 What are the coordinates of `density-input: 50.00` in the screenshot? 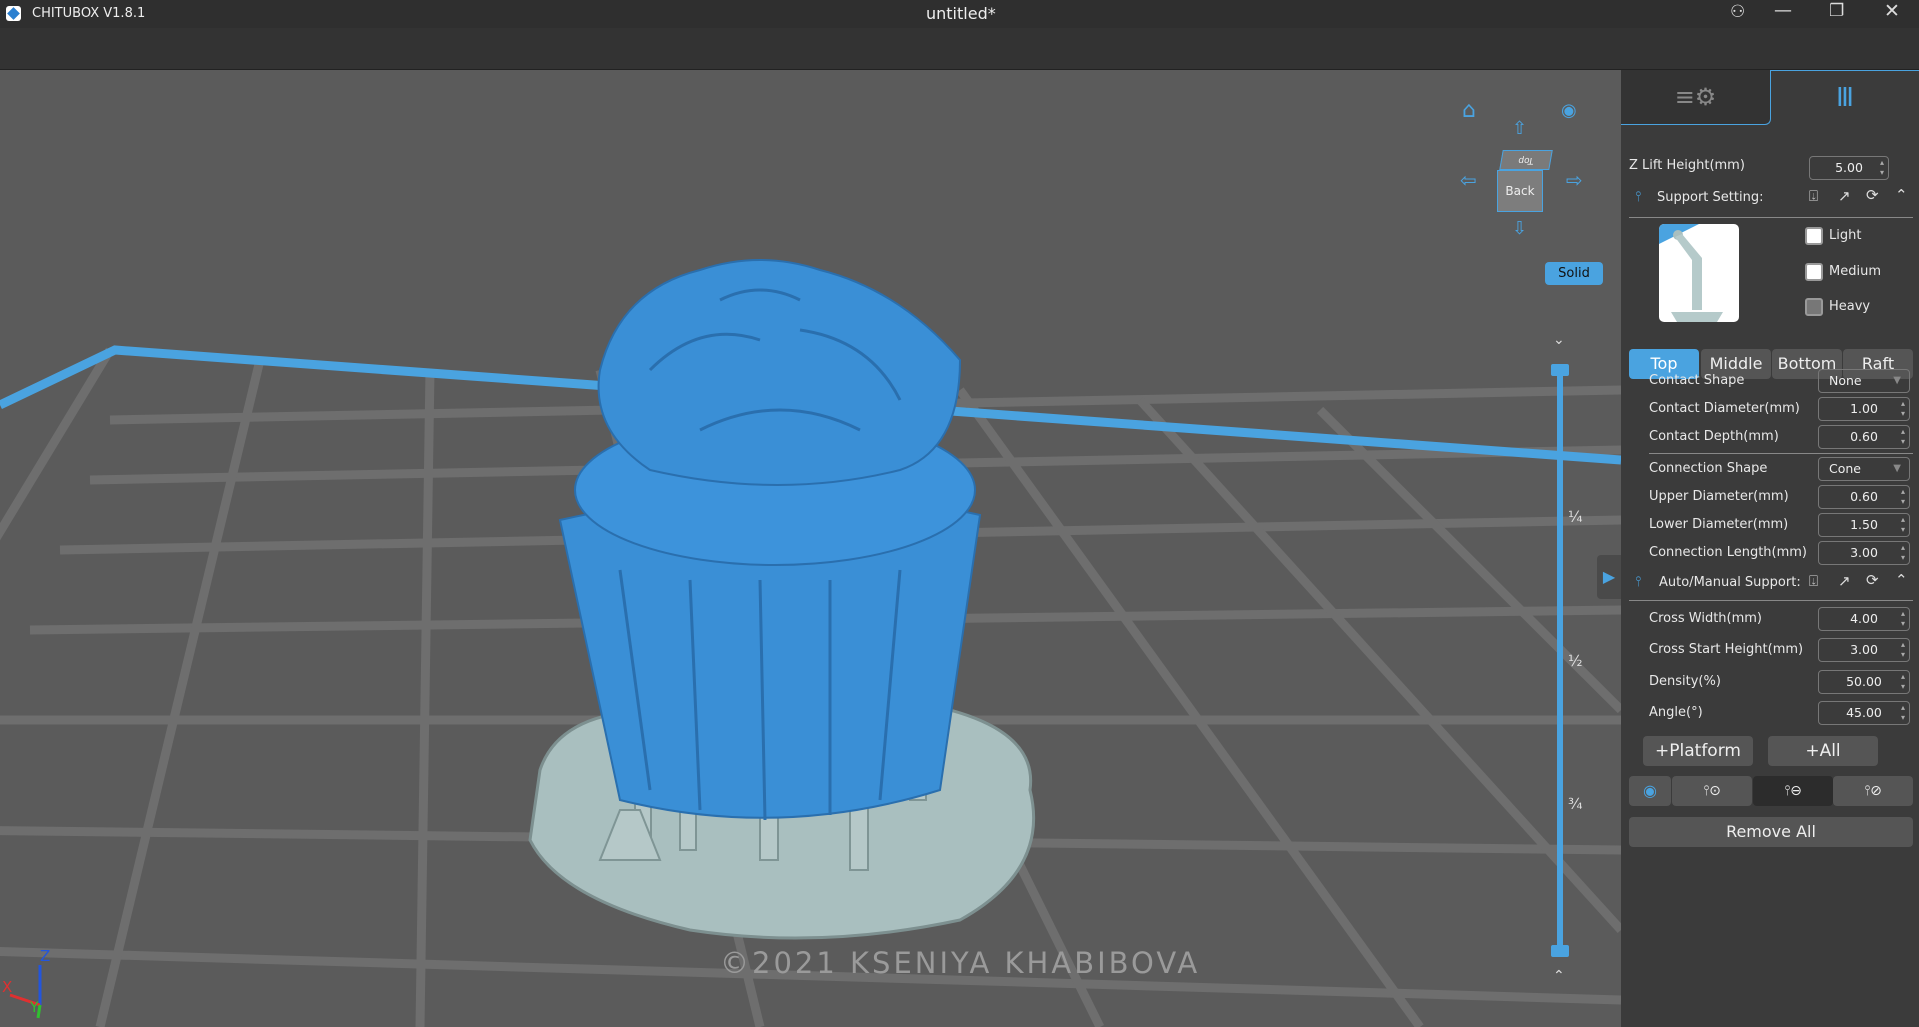 It's located at (1864, 682).